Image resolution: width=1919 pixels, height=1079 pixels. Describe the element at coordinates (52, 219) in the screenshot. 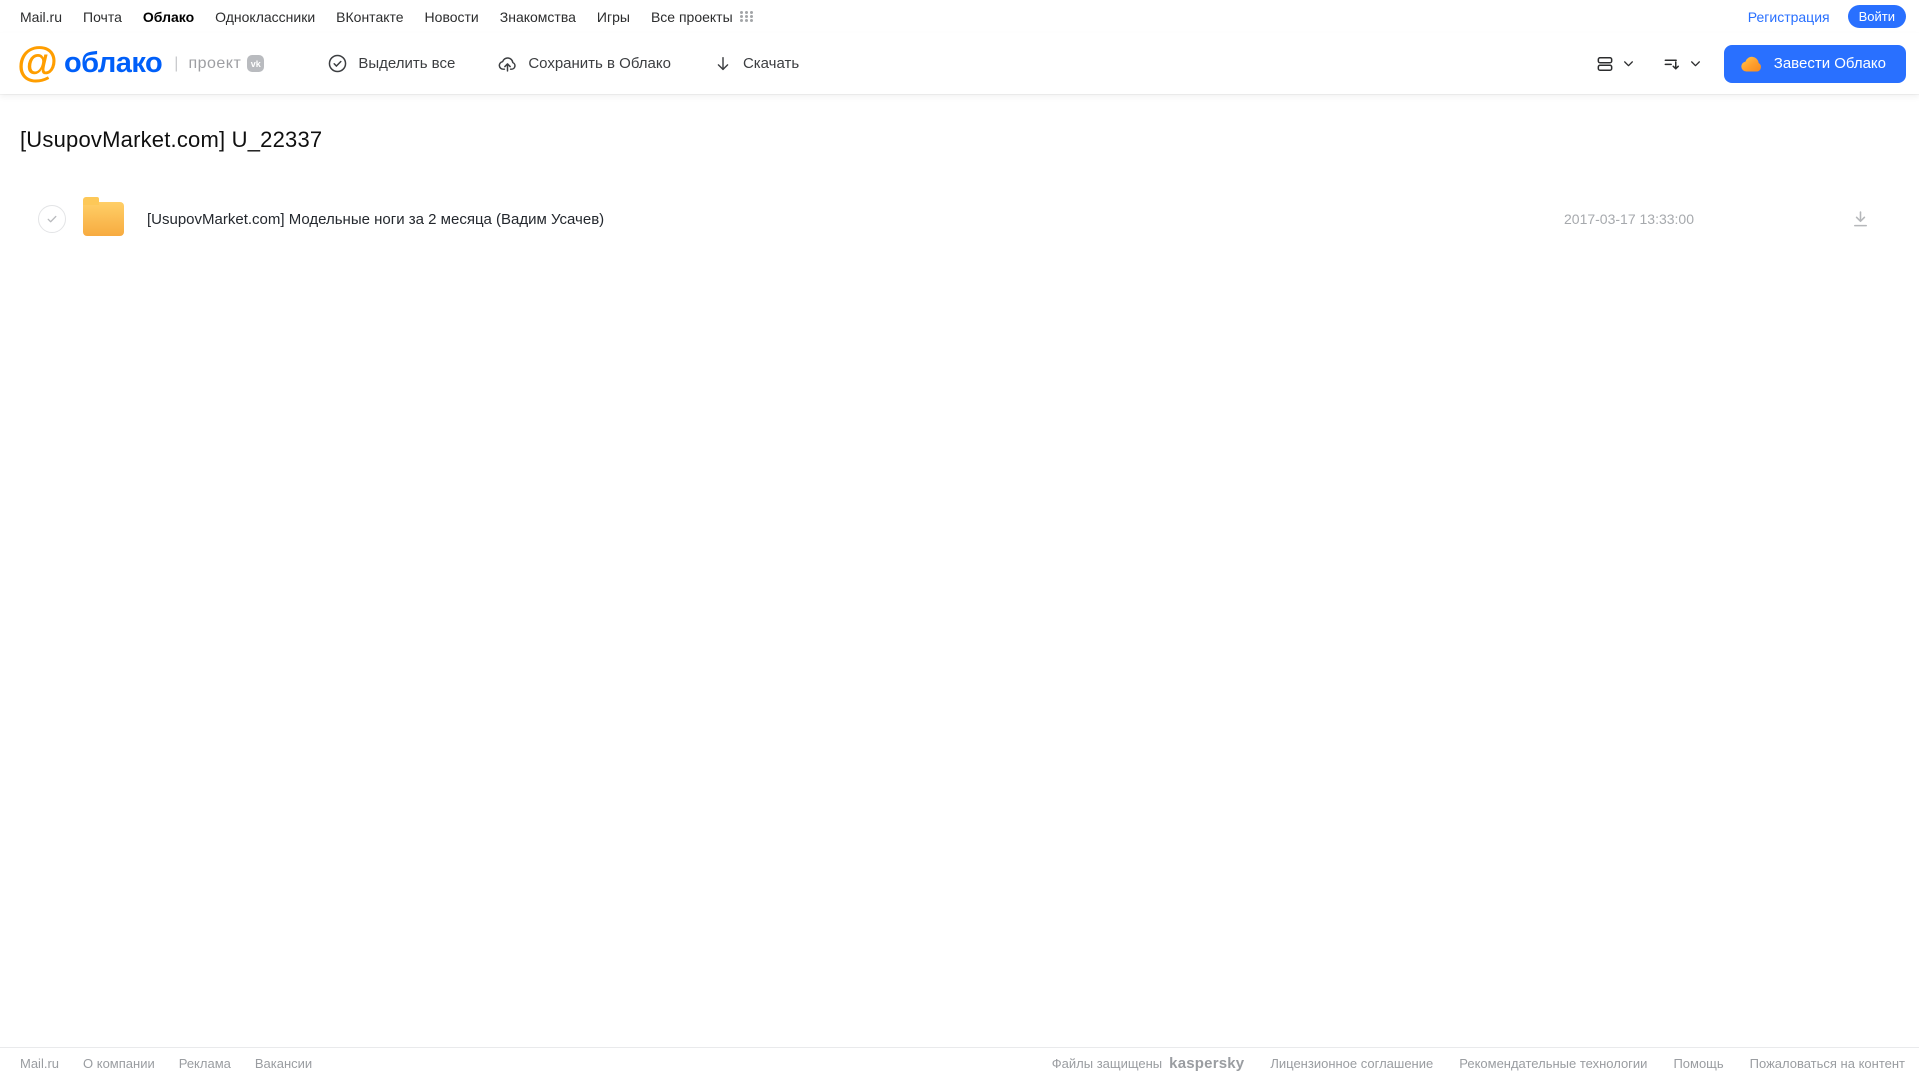

I see `row-checkbox` at that location.